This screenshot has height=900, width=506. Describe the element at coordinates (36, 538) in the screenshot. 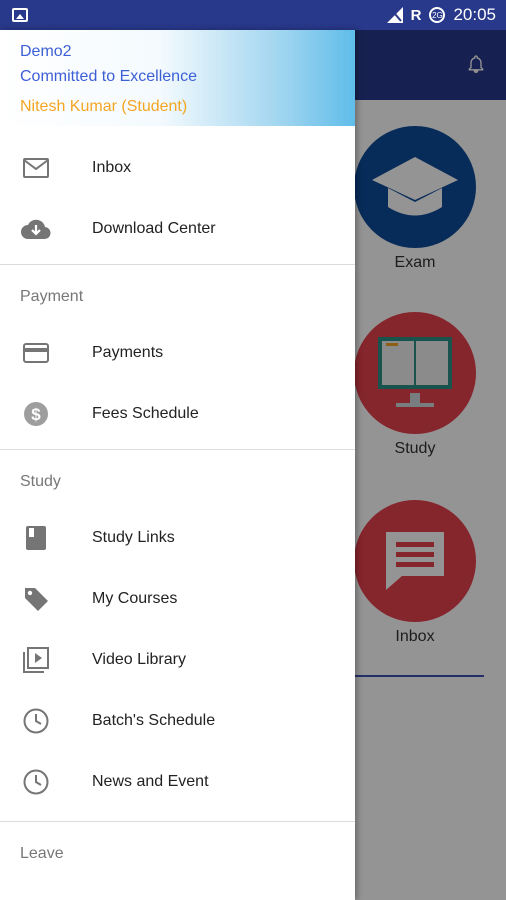

I see `book-icon` at that location.